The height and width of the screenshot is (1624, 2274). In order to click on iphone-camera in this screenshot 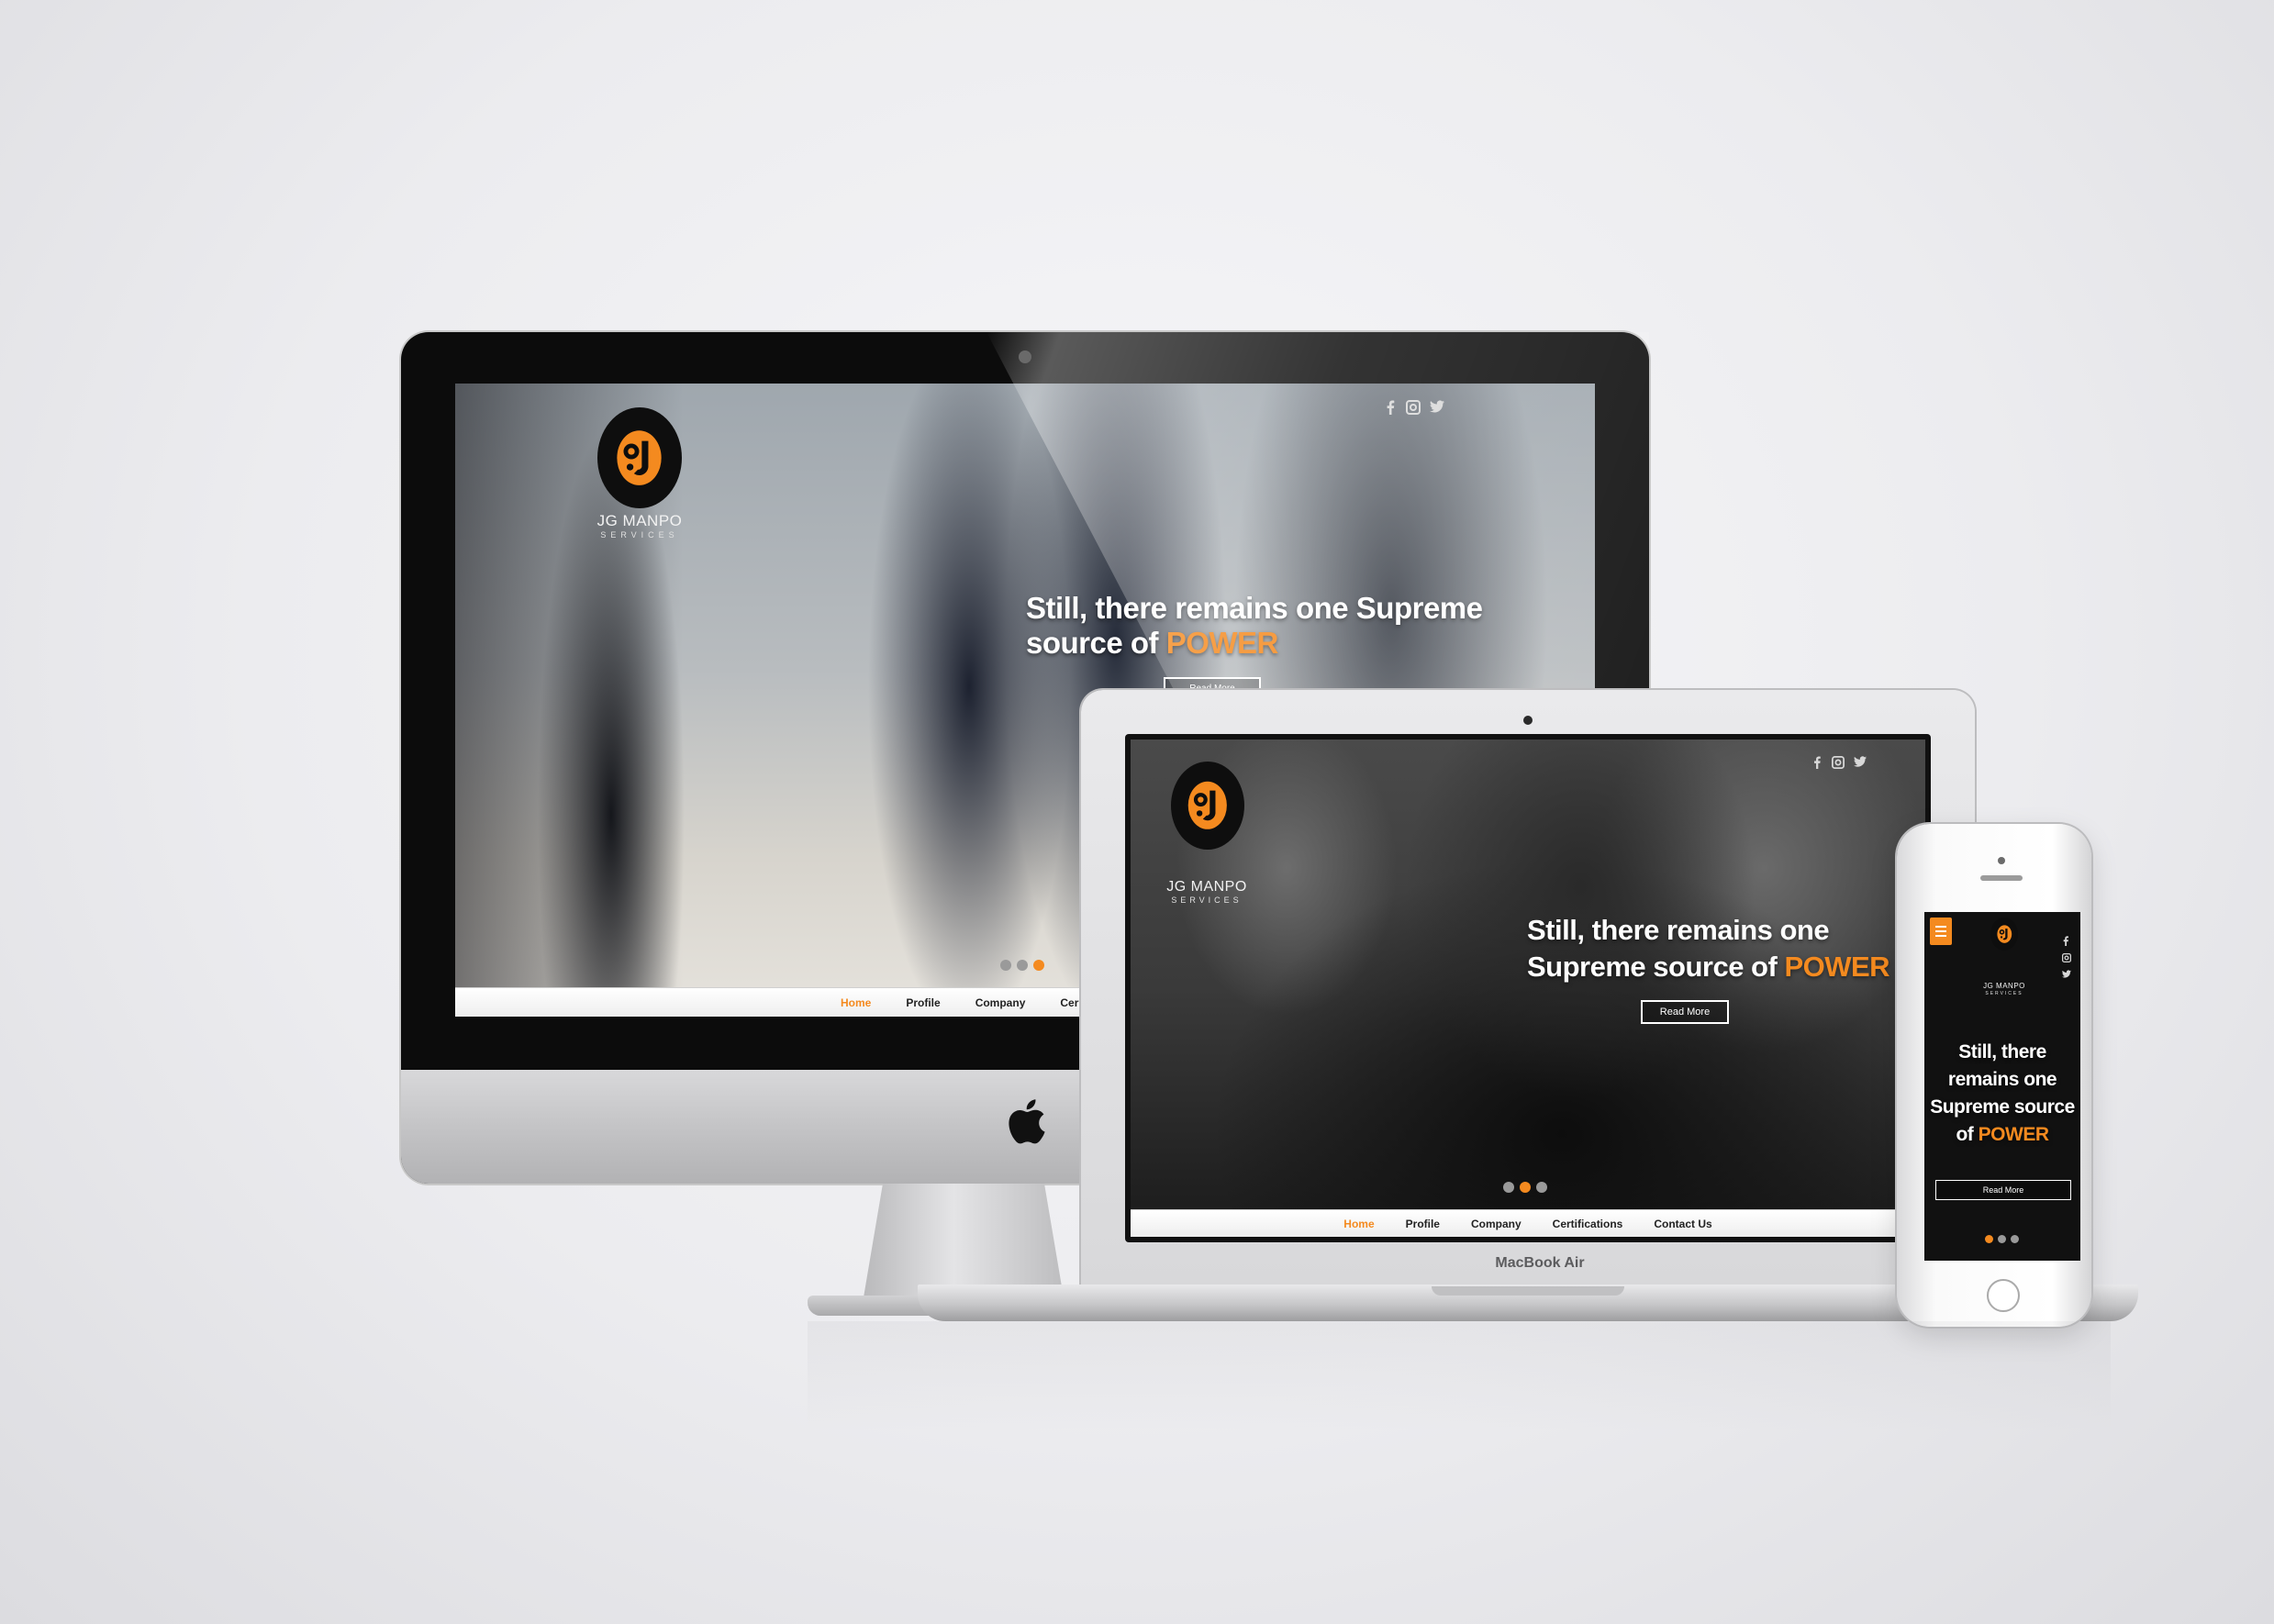, I will do `click(2002, 860)`.